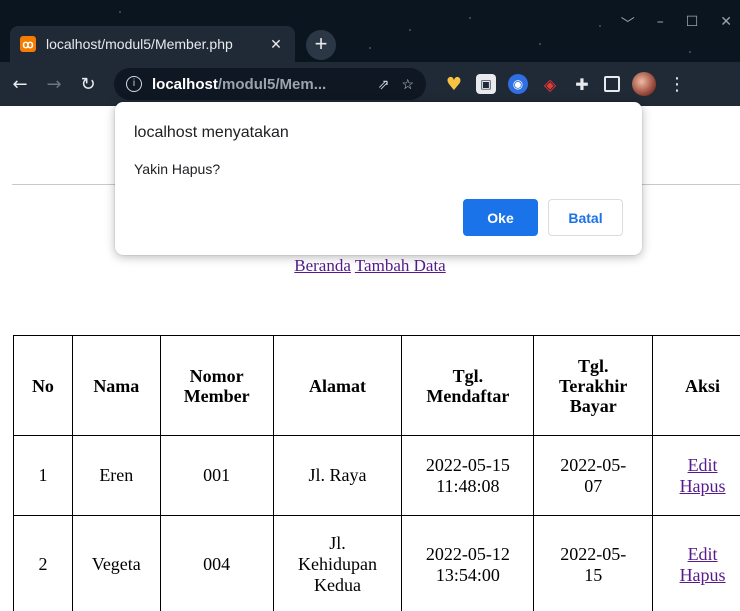 This screenshot has width=740, height=611. I want to click on cell-nomor: 004, so click(216, 563).